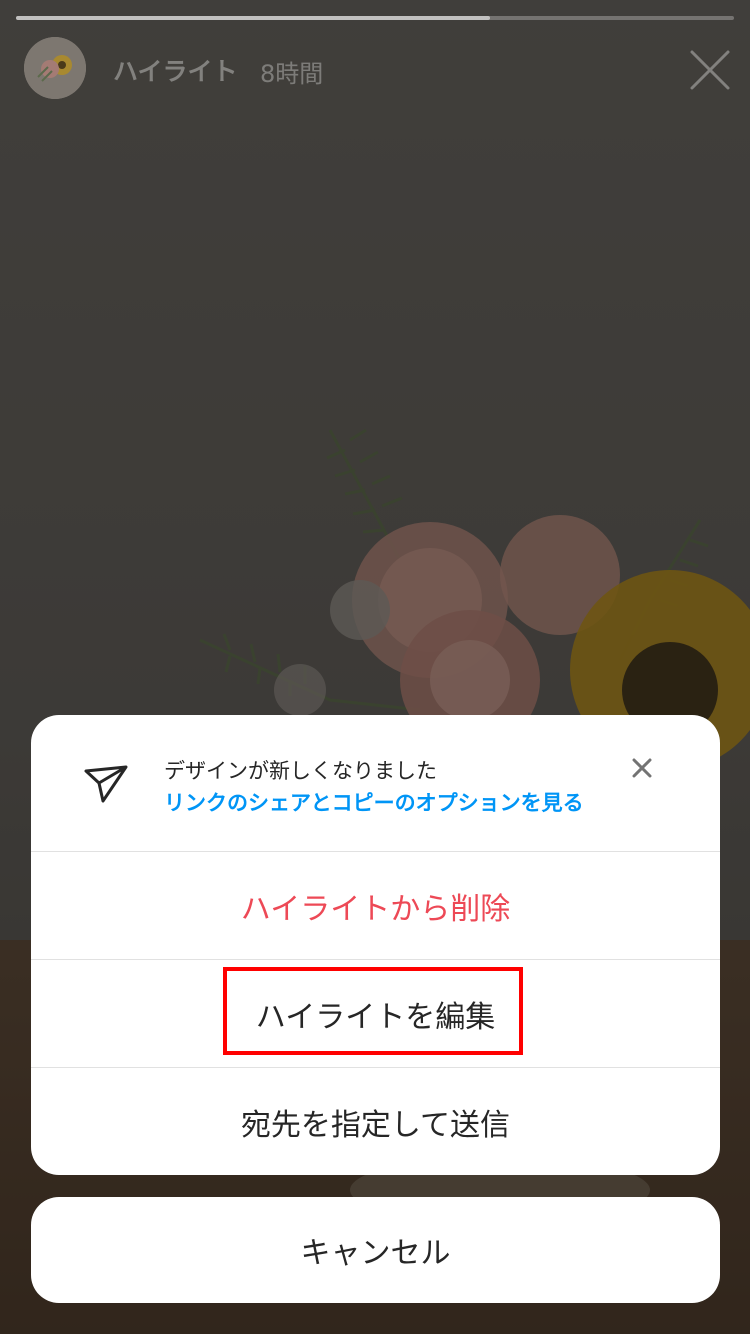 This screenshot has width=750, height=1334. I want to click on share-options-banner: デザインが新しくなりました リンクのシェアとコピーのオプションを見る, so click(375, 783).